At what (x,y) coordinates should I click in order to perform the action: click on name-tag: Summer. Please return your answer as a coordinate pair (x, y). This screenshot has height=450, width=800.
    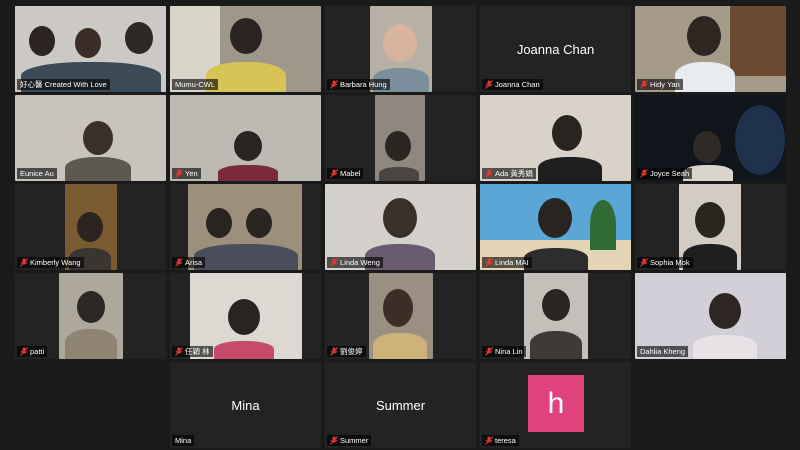
    Looking at the image, I should click on (349, 440).